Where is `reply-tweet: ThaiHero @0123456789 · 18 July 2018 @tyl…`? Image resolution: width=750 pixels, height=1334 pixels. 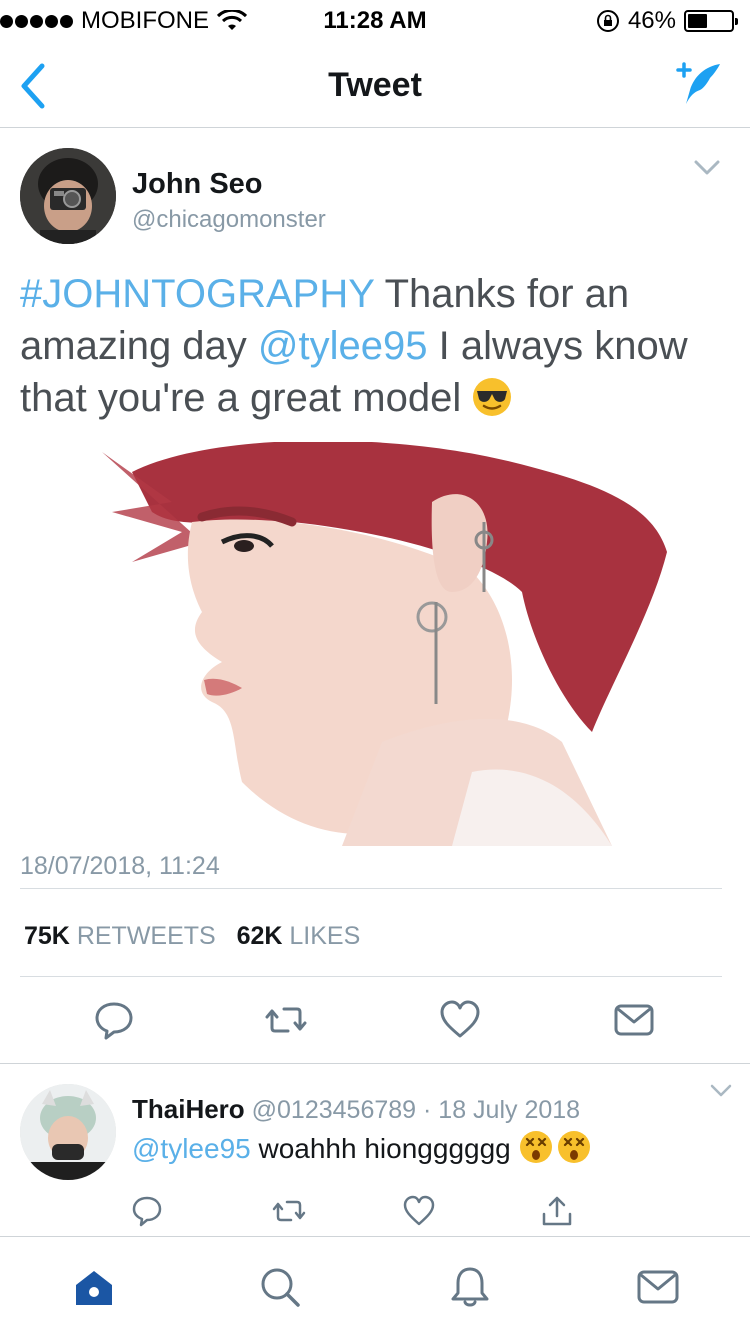 reply-tweet: ThaiHero @0123456789 · 18 July 2018 @tyl… is located at coordinates (375, 1151).